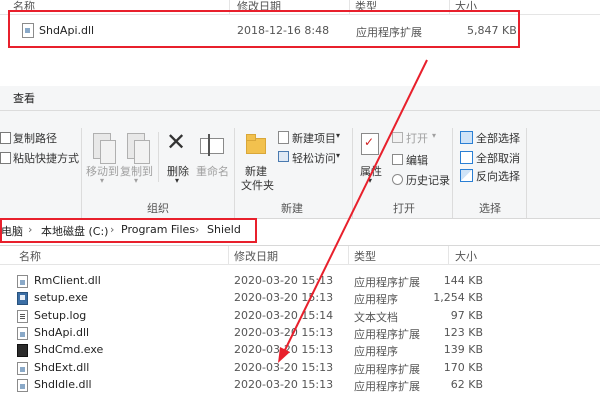  Describe the element at coordinates (283, 156) in the screenshot. I see `easy-access-icon` at that location.